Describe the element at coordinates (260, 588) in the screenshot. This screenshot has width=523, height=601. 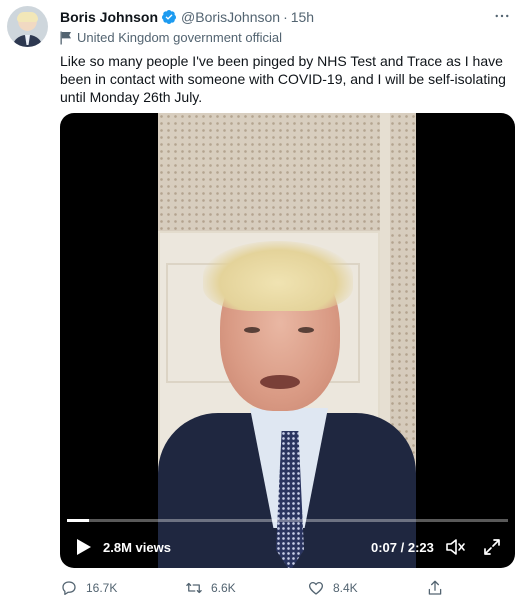
I see `tweet-actions: 16.7K 6.6K 8.4K` at that location.